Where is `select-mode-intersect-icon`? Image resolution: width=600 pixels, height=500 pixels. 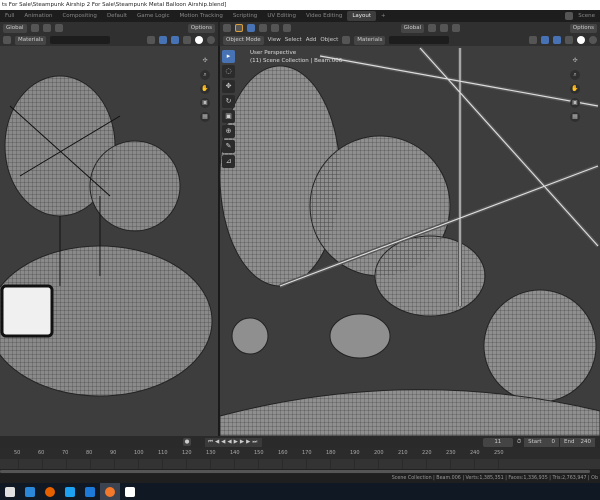
select-mode-intersect-icon is located at coordinates (287, 28).